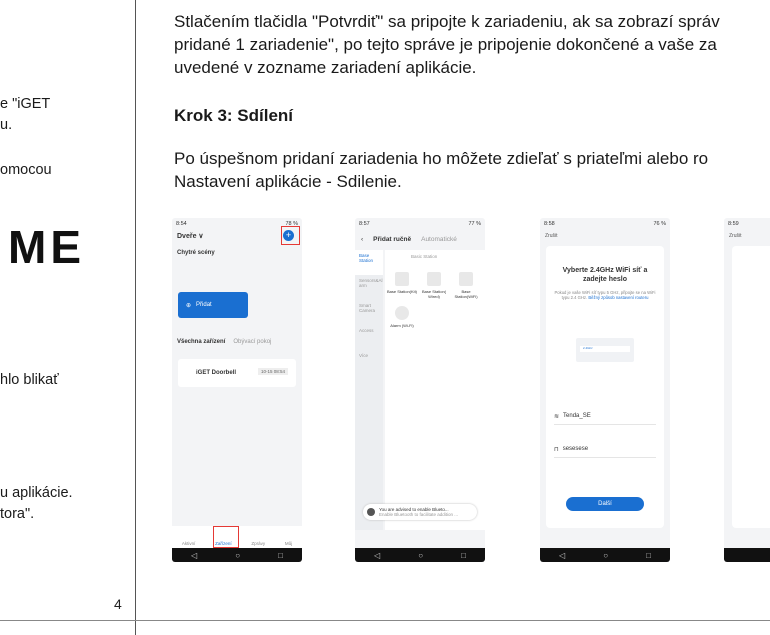  What do you see at coordinates (237, 224) in the screenshot?
I see `status-bar: 8:54 78 %` at bounding box center [237, 224].